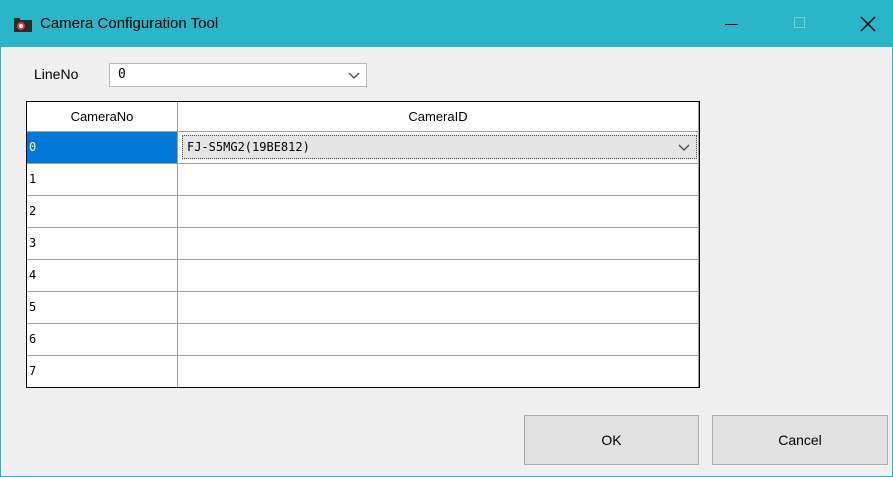  What do you see at coordinates (33, 307) in the screenshot?
I see `camera-no-text: 5` at bounding box center [33, 307].